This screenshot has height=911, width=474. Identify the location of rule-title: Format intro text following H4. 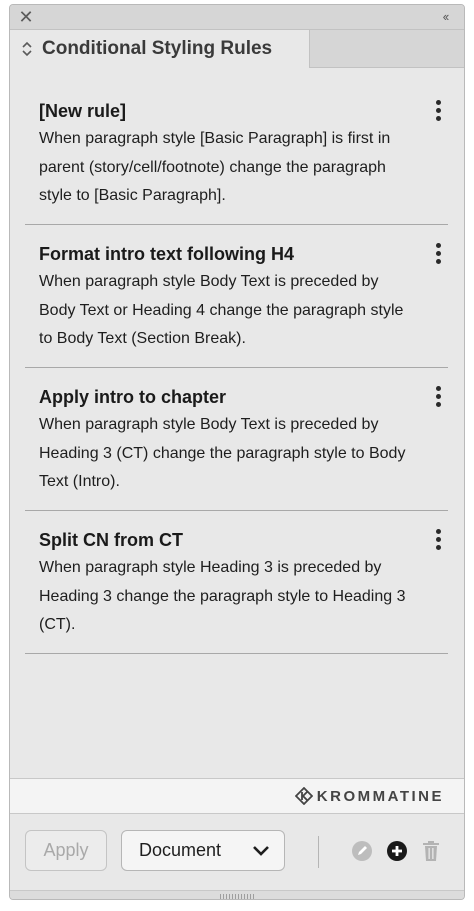
(166, 254).